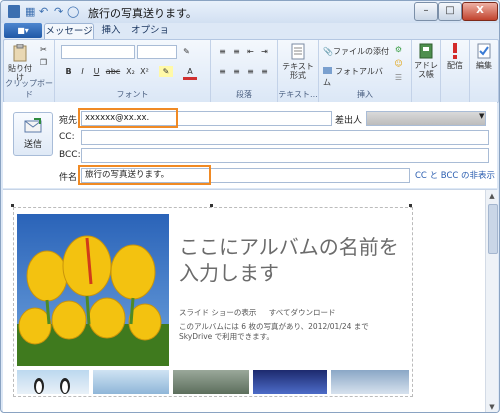 Image resolution: width=500 pixels, height=413 pixels. I want to click on paste-icon, so click(20, 53).